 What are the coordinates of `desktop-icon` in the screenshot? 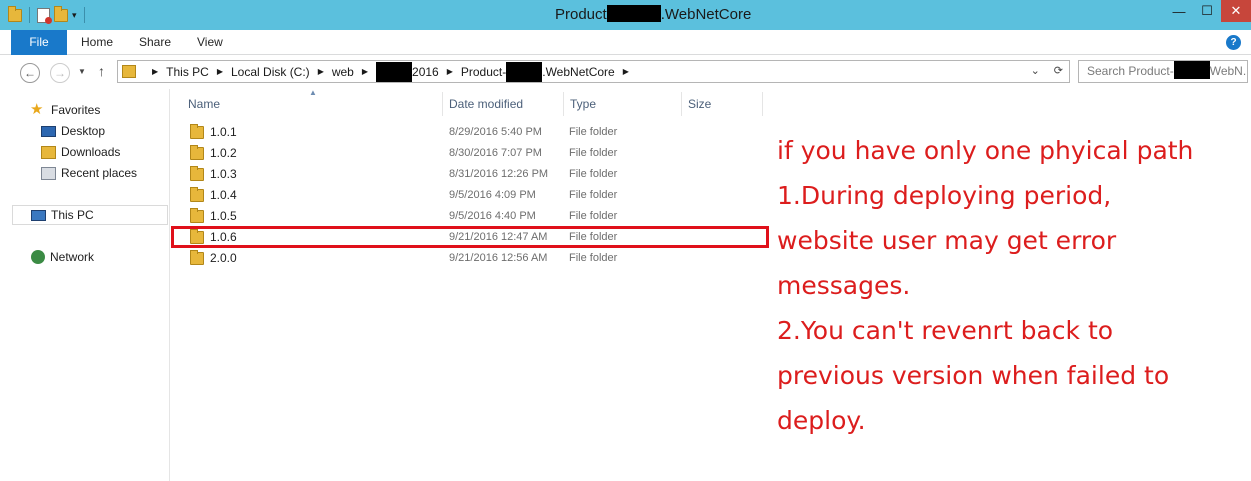 It's located at (48, 131).